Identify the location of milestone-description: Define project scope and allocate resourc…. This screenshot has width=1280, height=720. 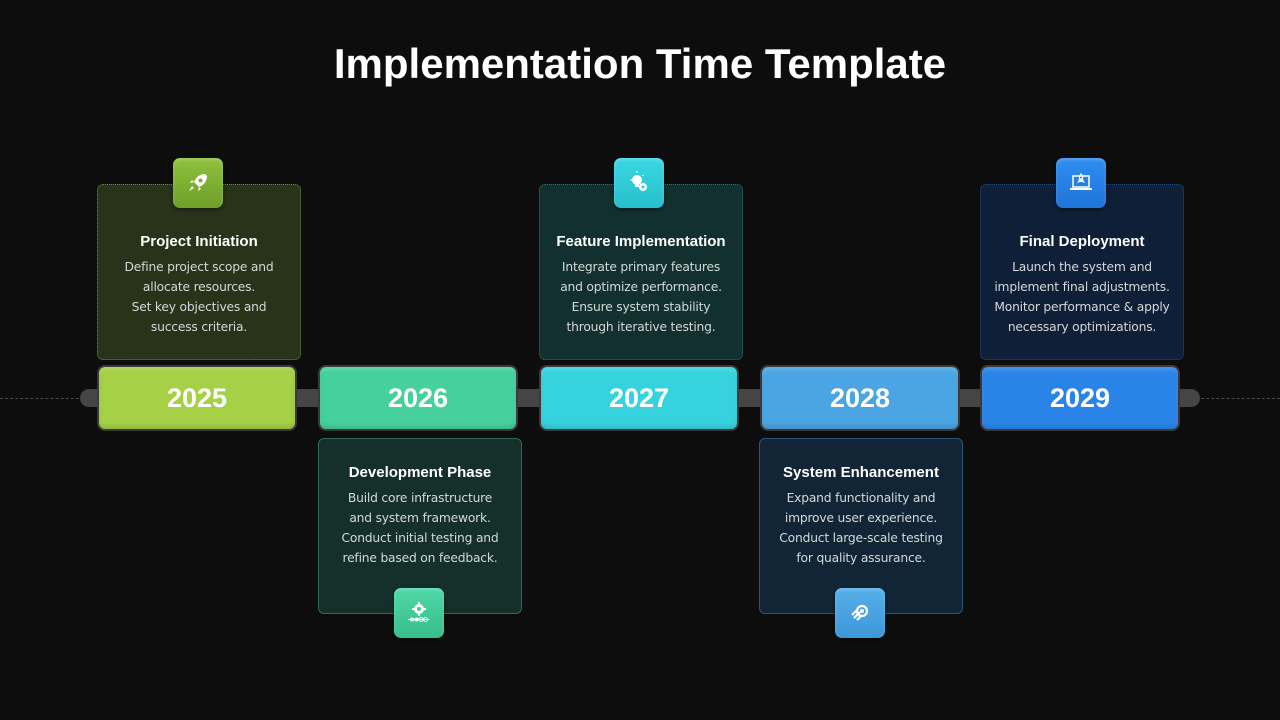
(199, 297).